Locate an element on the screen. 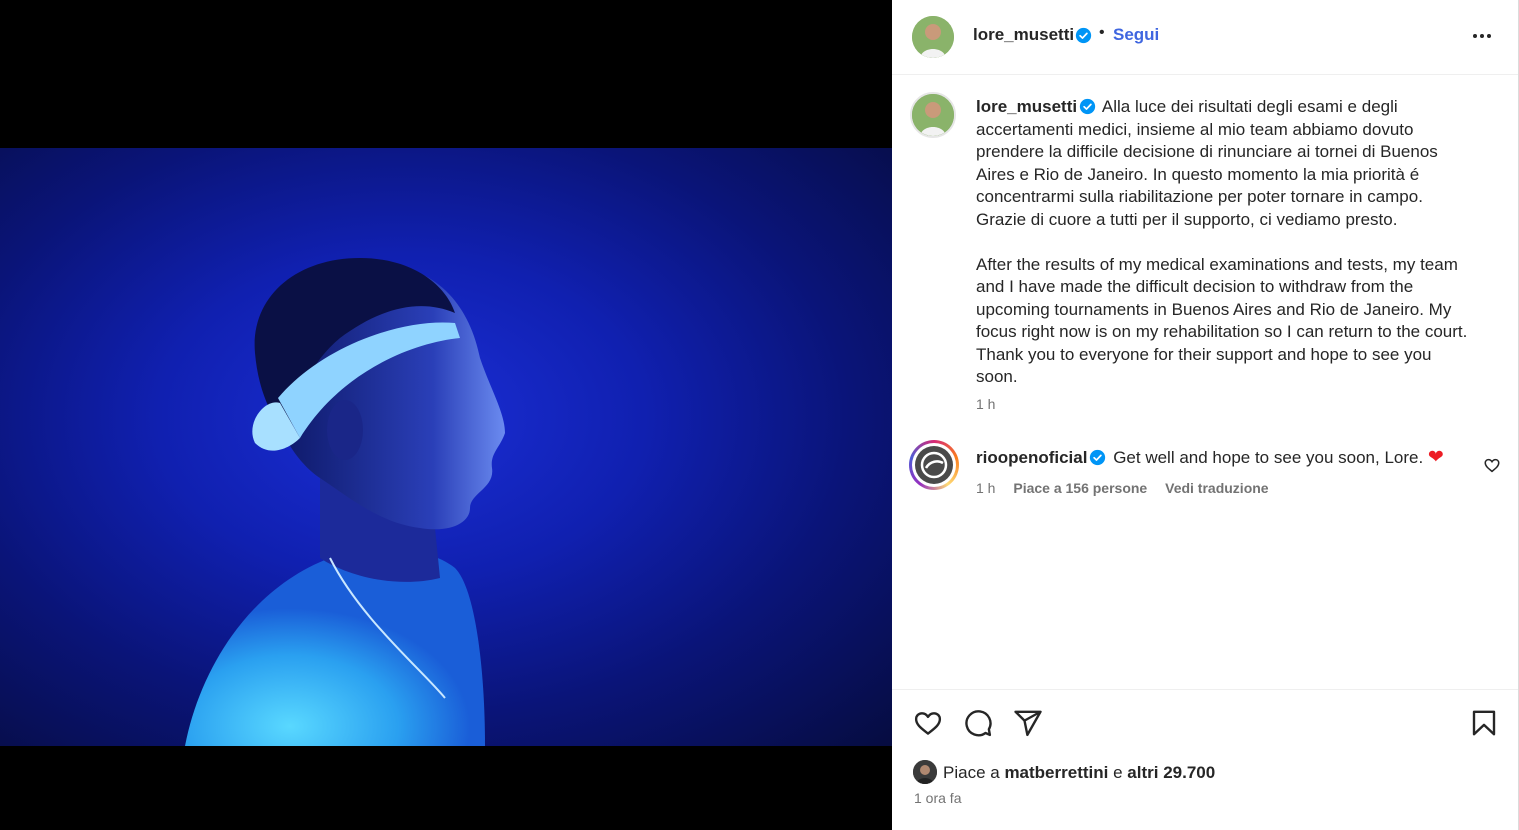 The image size is (1519, 830). author-username: lore_musetti is located at coordinates (1023, 35).